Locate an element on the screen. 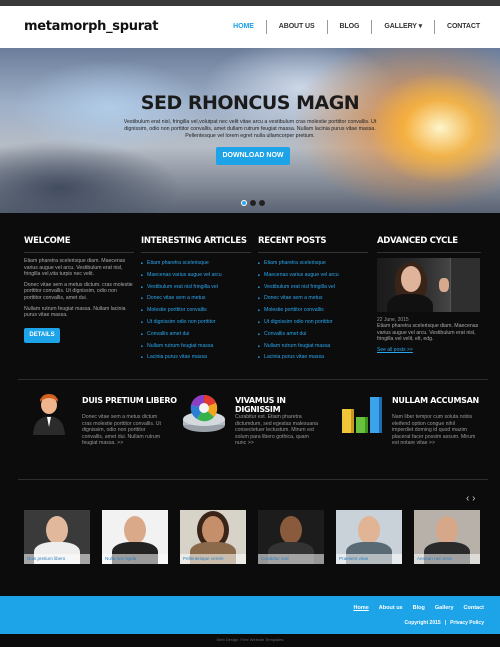  article-link: Ut dignissim odio non porttitor is located at coordinates (196, 323).